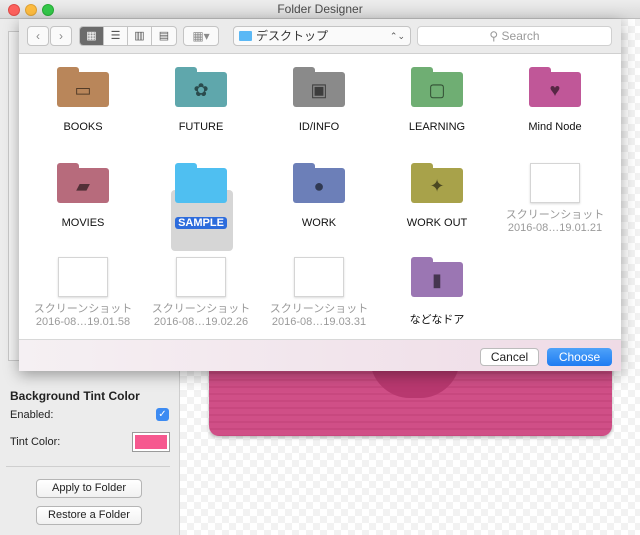  Describe the element at coordinates (437, 186) in the screenshot. I see `runner-icon: ✦` at that location.